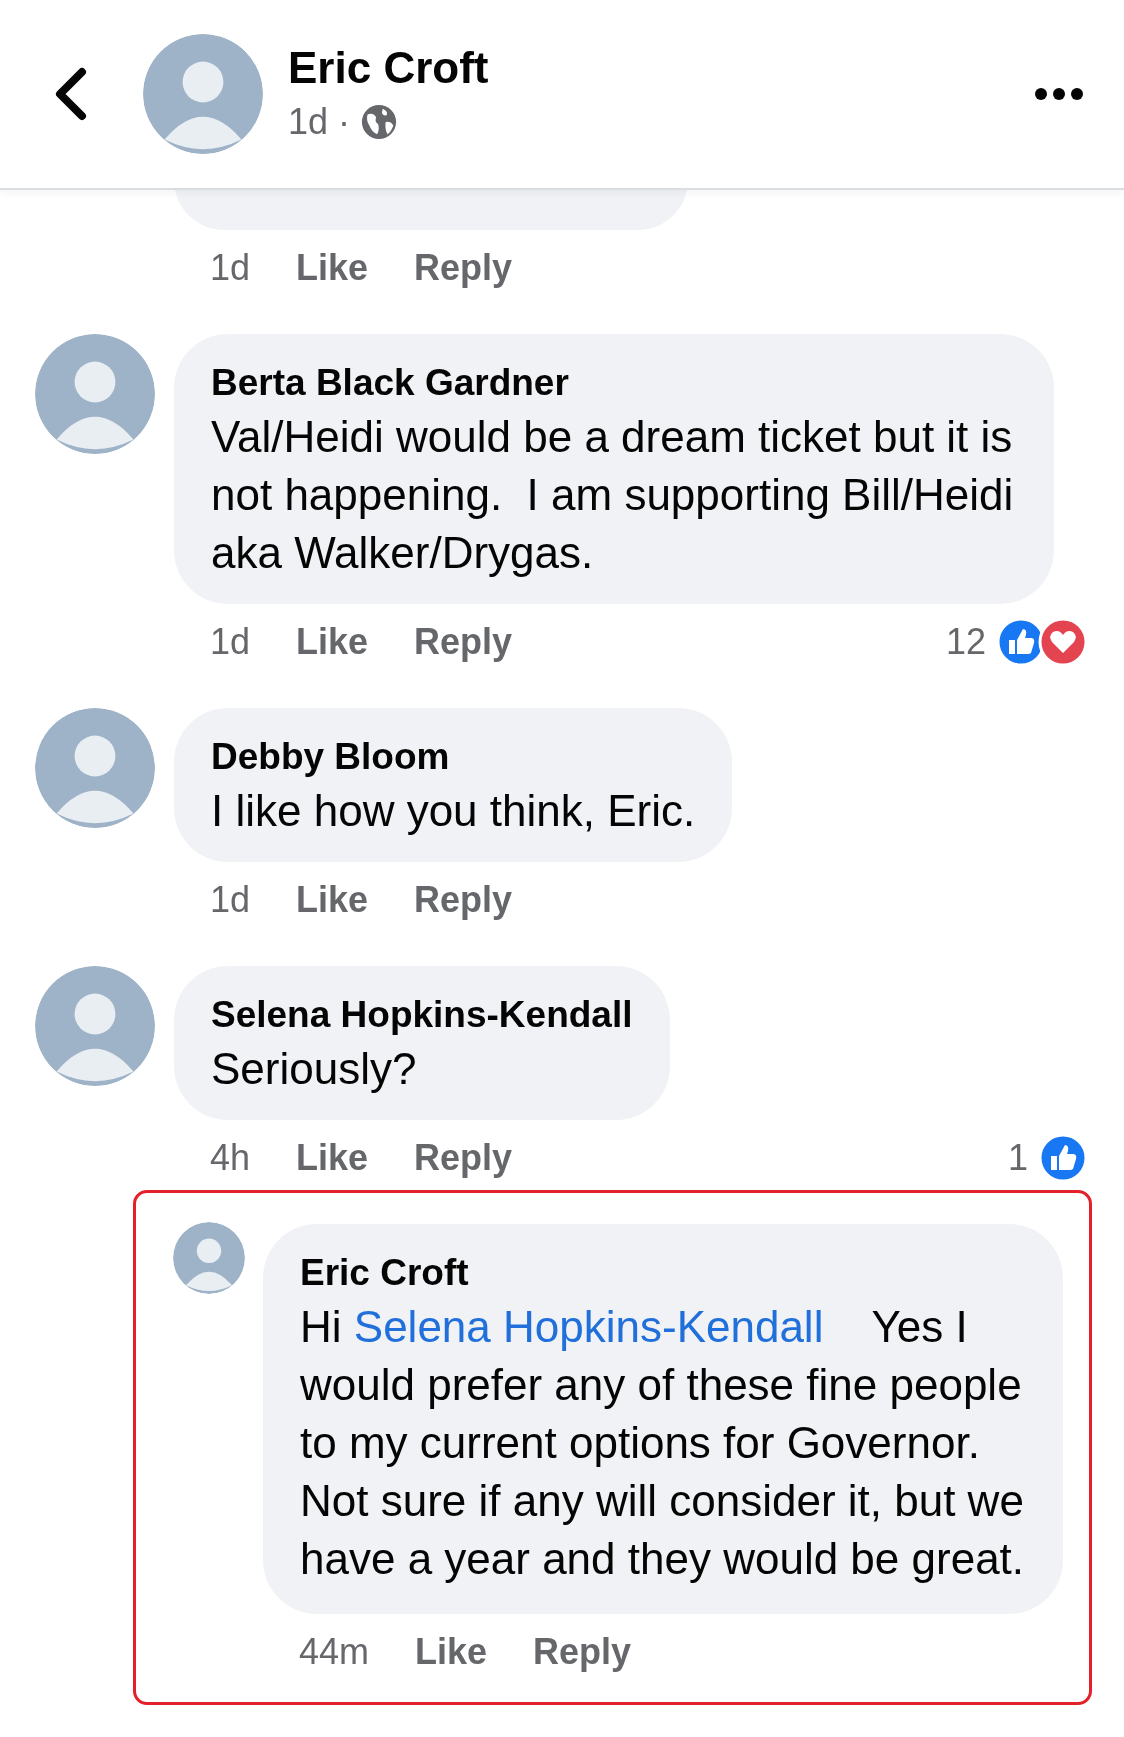 The image size is (1124, 1737). What do you see at coordinates (663, 1273) in the screenshot?
I see `commenter-name: Eric Croft` at bounding box center [663, 1273].